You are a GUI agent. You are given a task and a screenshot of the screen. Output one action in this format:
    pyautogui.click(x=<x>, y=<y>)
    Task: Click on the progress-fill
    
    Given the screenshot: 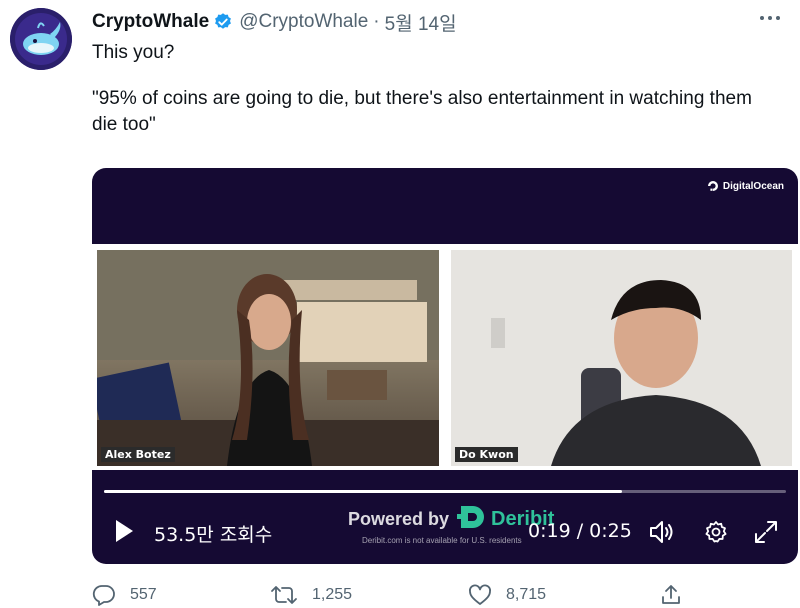 What is the action you would take?
    pyautogui.click(x=363, y=491)
    